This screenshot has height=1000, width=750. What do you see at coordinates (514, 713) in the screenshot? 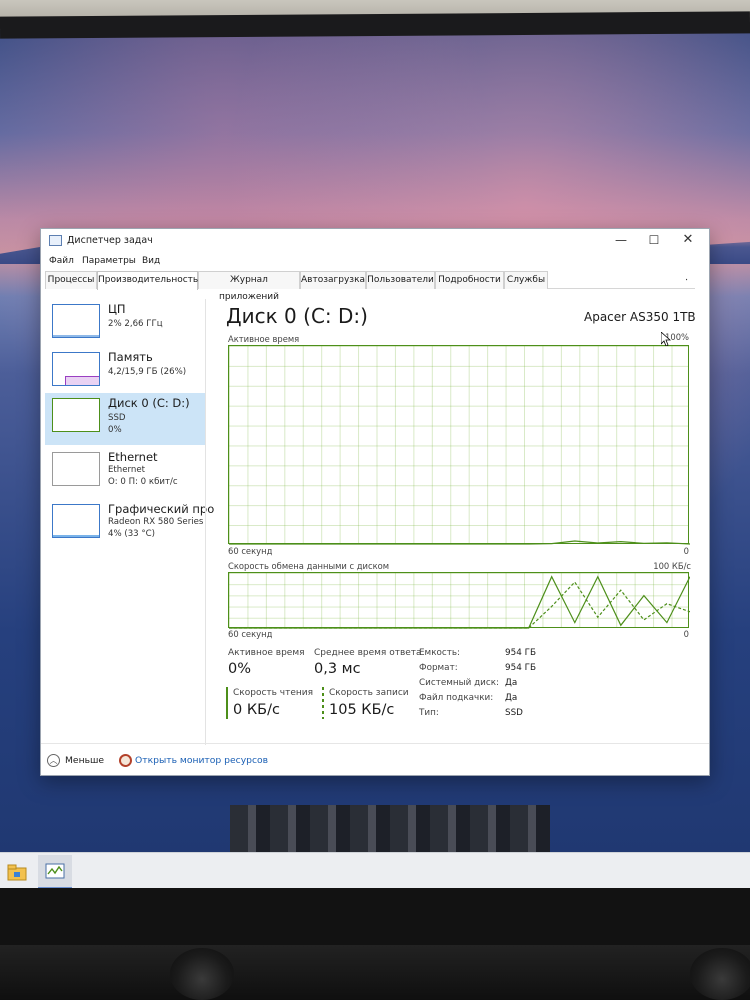
I see `prop-type-value: SSD` at bounding box center [514, 713].